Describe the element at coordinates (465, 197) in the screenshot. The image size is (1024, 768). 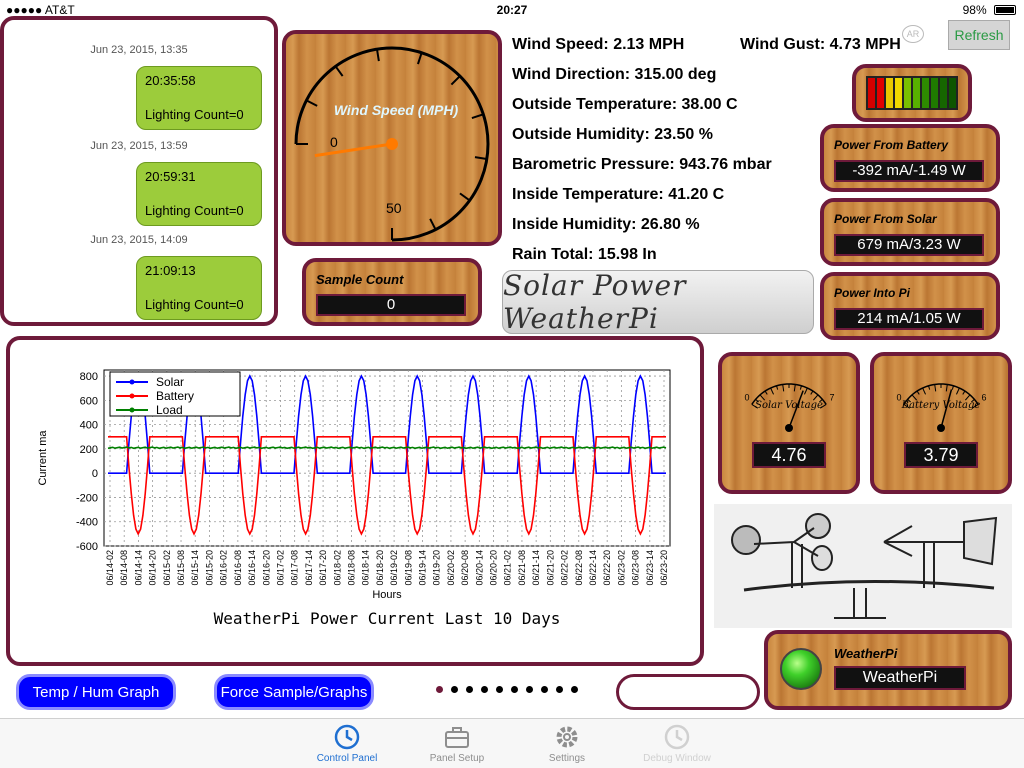
I see `gauge-tick` at that location.